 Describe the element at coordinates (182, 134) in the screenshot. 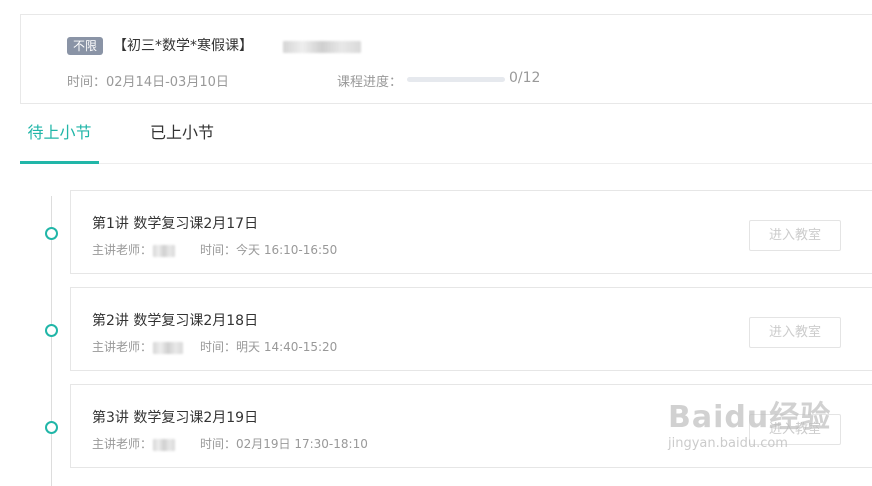

I see `tab-completed-lessons: 已上小节` at that location.